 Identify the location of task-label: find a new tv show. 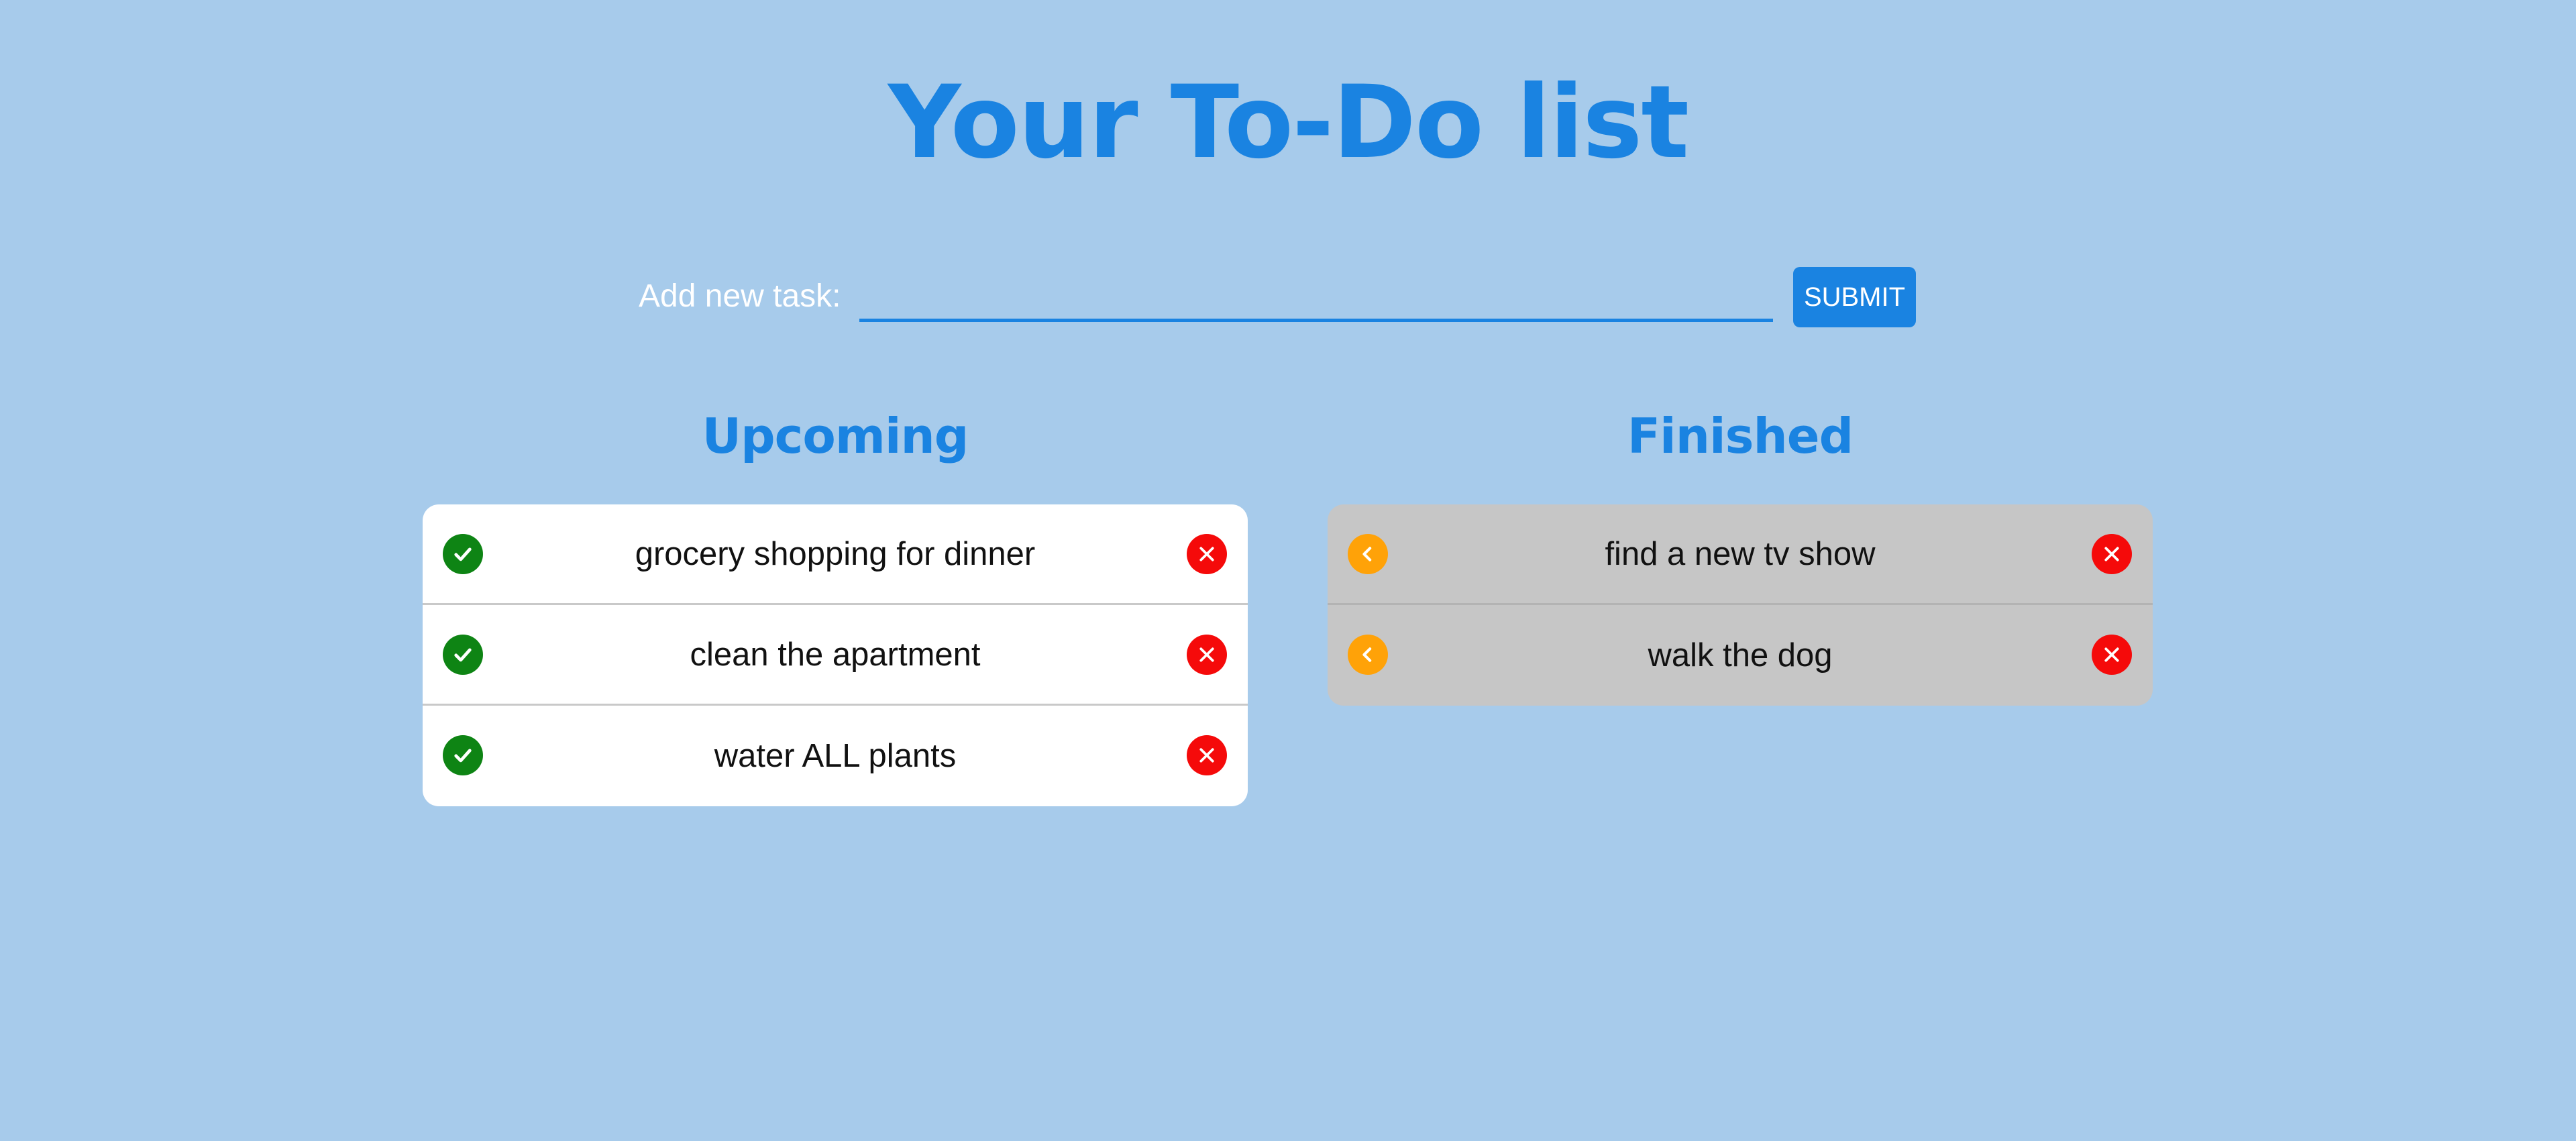
(1740, 554).